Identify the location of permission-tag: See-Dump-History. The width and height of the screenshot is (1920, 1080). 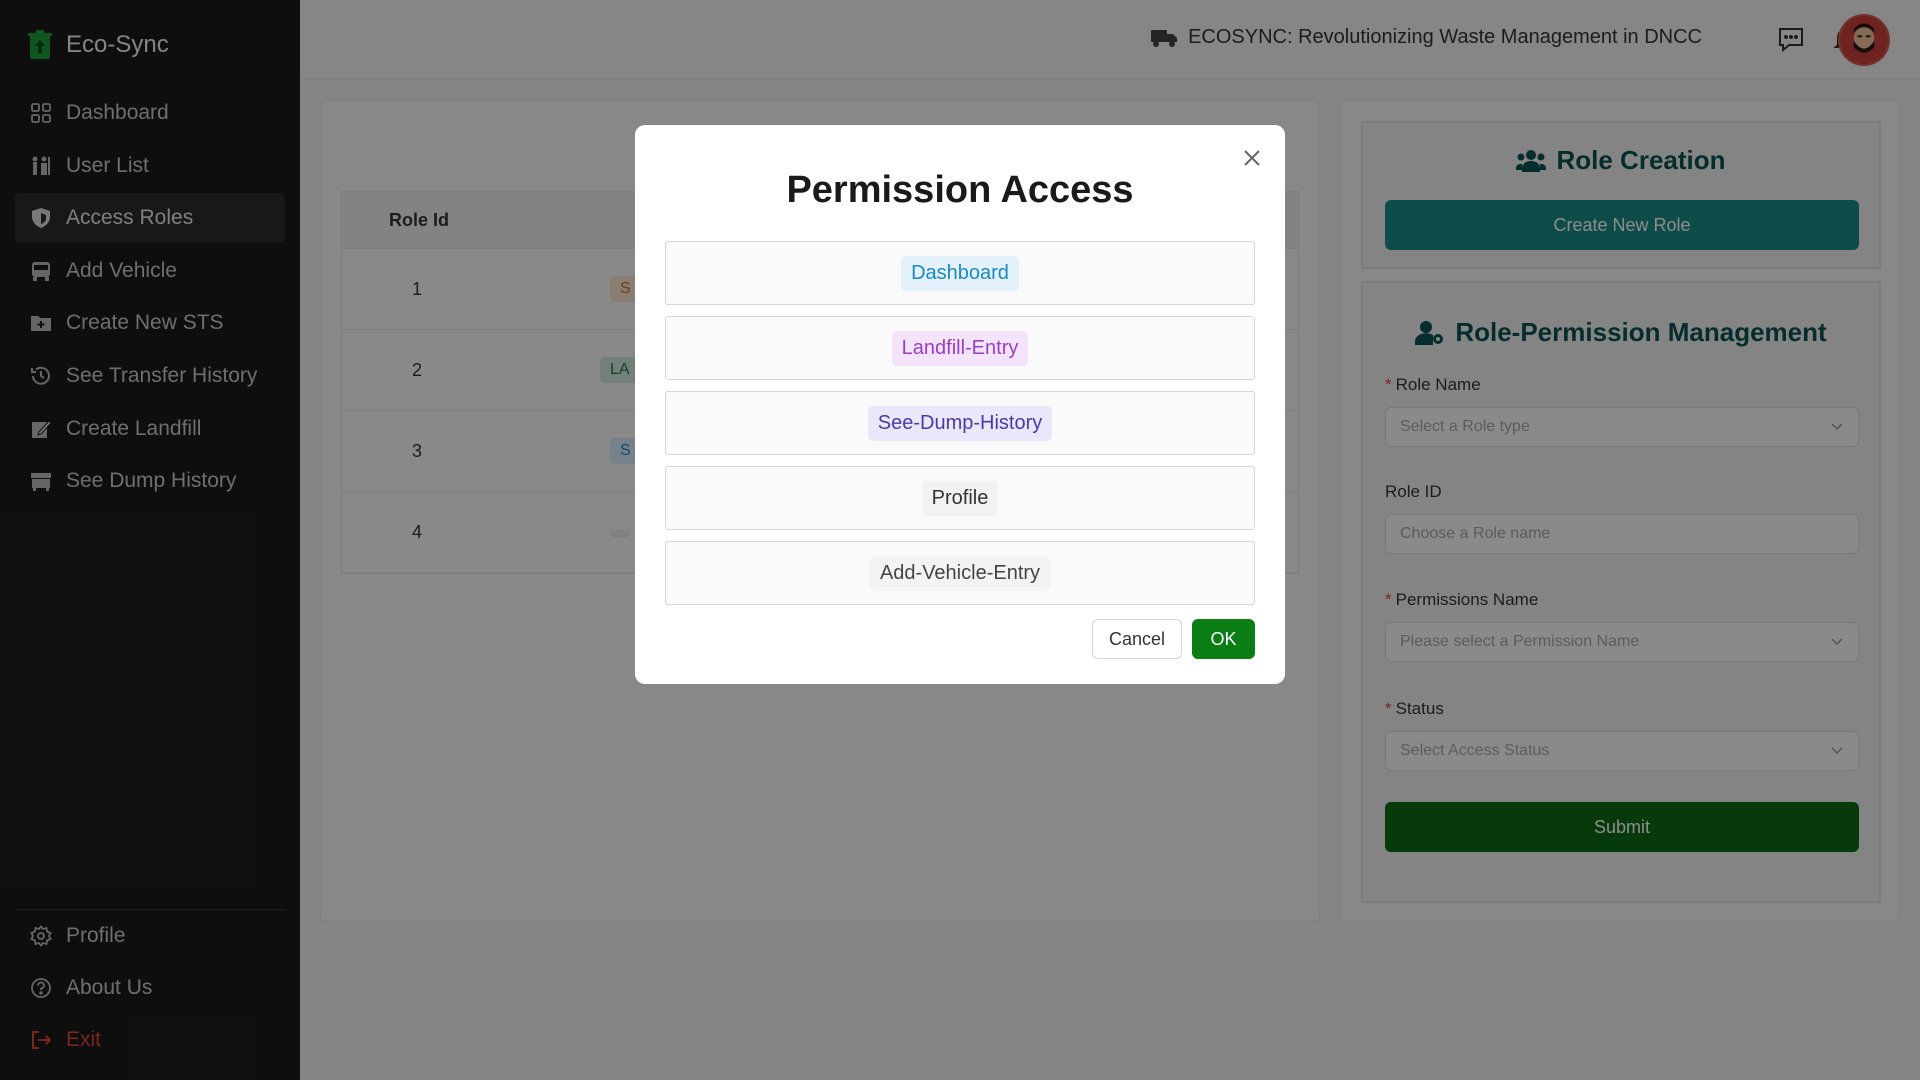
(960, 423).